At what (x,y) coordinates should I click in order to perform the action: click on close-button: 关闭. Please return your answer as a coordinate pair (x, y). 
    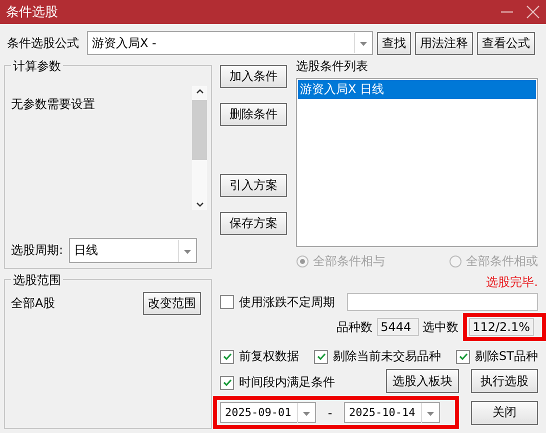
    Looking at the image, I should click on (504, 412).